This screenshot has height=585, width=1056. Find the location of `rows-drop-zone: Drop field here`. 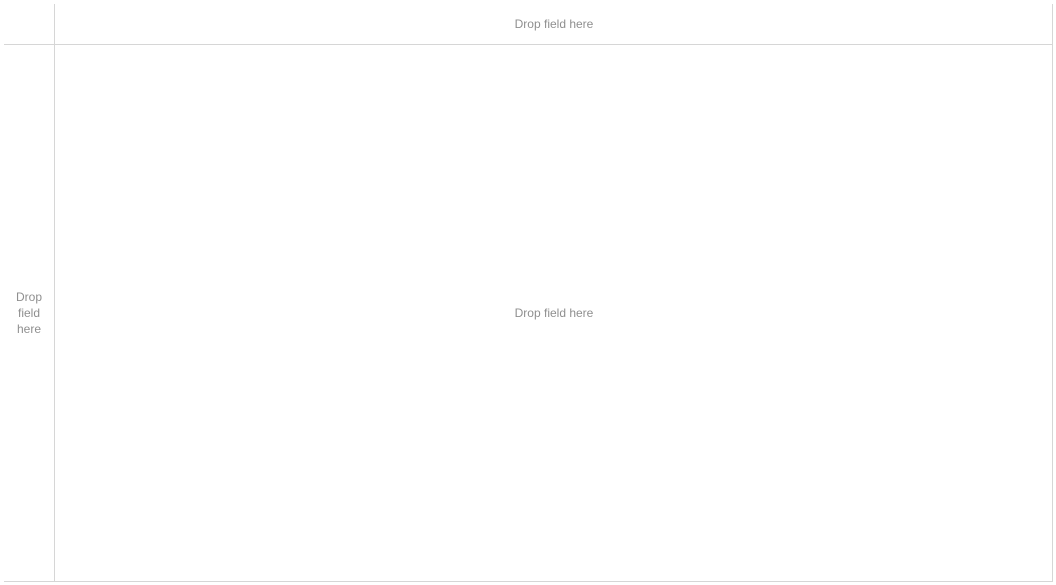

rows-drop-zone: Drop field here is located at coordinates (29, 313).